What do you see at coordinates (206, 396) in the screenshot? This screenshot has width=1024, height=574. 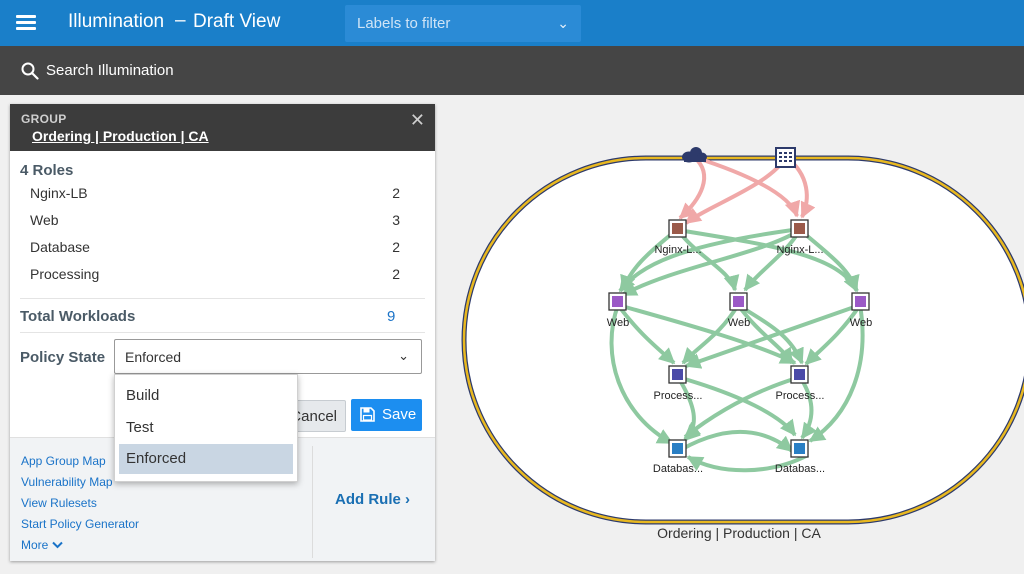 I see `dropdown-option-build: Build` at bounding box center [206, 396].